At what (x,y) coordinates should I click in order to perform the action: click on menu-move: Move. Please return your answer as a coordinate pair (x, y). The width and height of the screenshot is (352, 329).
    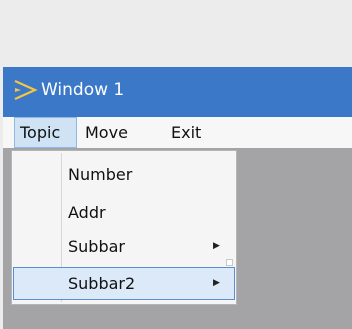
    Looking at the image, I should click on (121, 132).